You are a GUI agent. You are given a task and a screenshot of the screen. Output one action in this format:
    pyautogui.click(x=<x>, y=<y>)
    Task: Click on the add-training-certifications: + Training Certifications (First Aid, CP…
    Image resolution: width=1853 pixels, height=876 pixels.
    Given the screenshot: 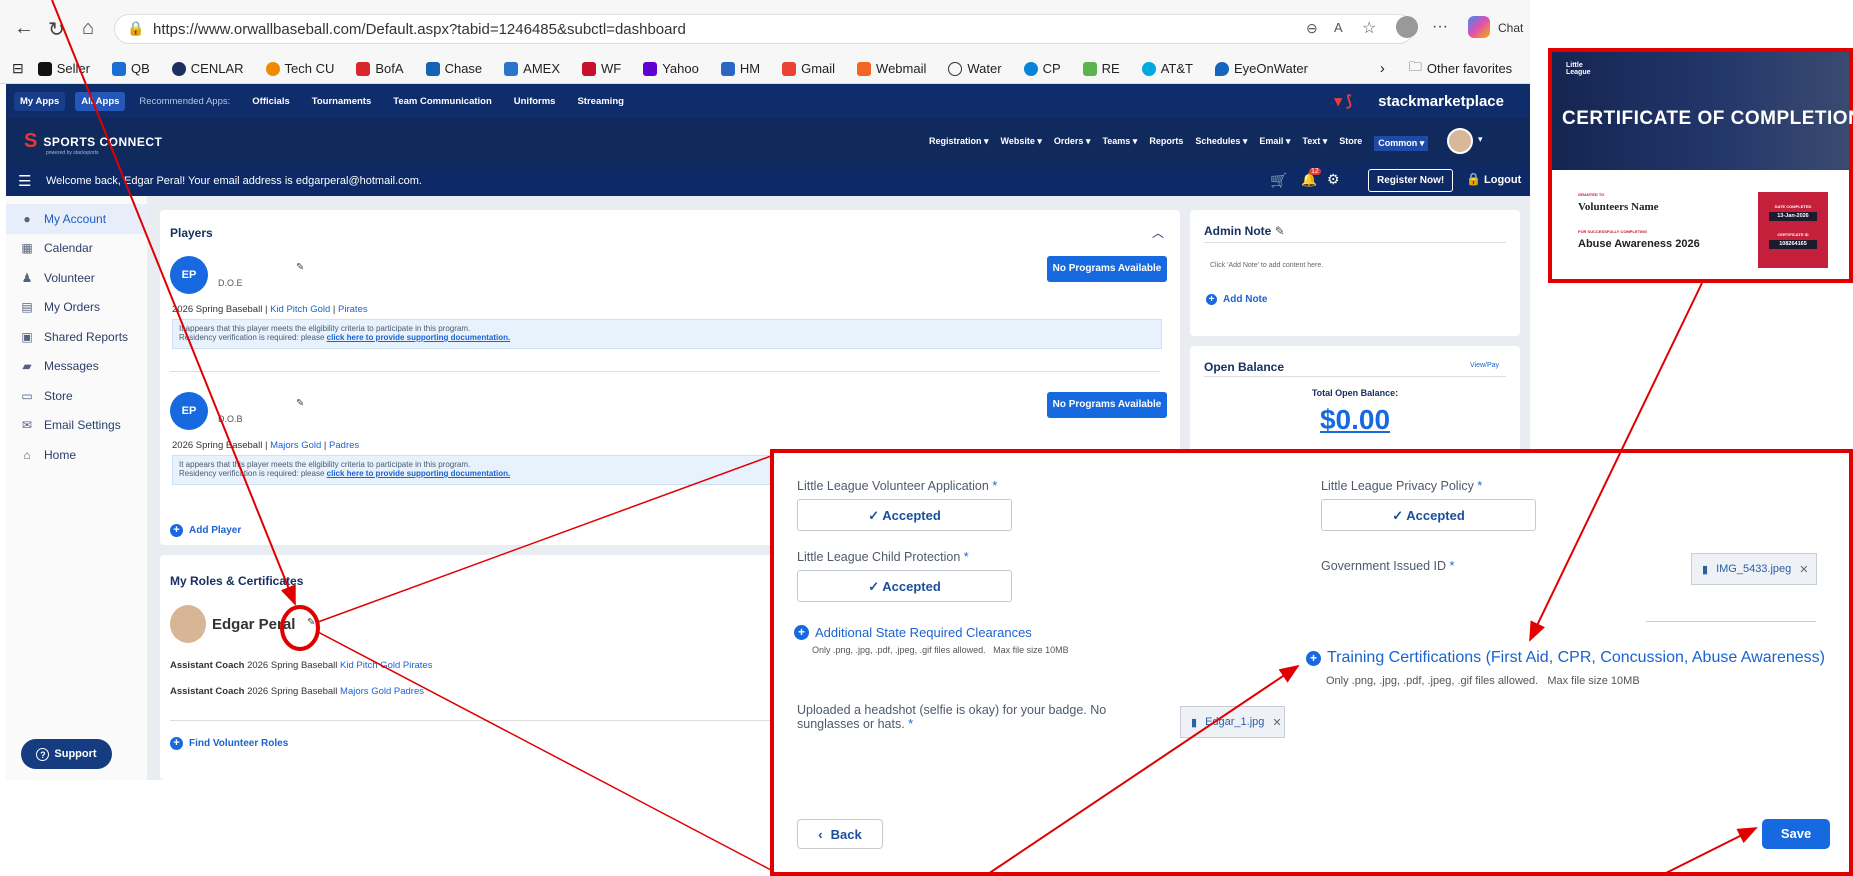 What is the action you would take?
    pyautogui.click(x=1565, y=658)
    